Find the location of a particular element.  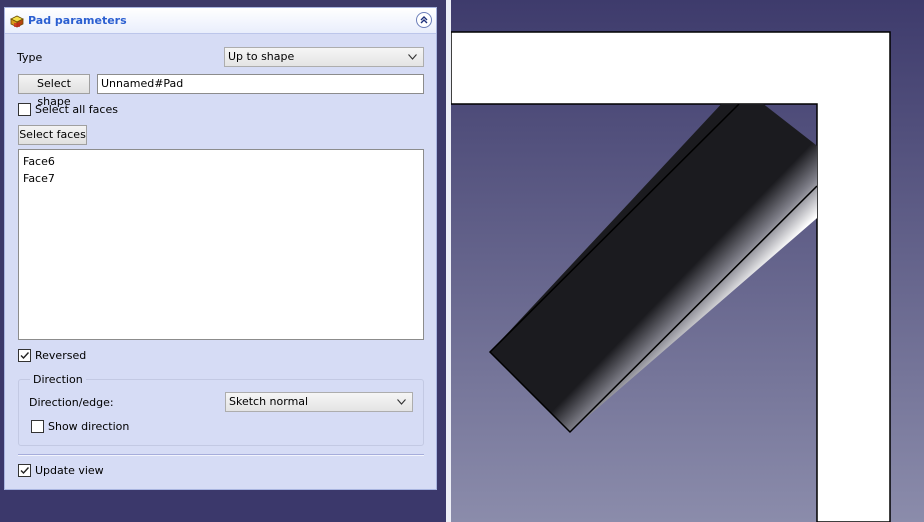

type-dropdown: Up to shape is located at coordinates (324, 57).